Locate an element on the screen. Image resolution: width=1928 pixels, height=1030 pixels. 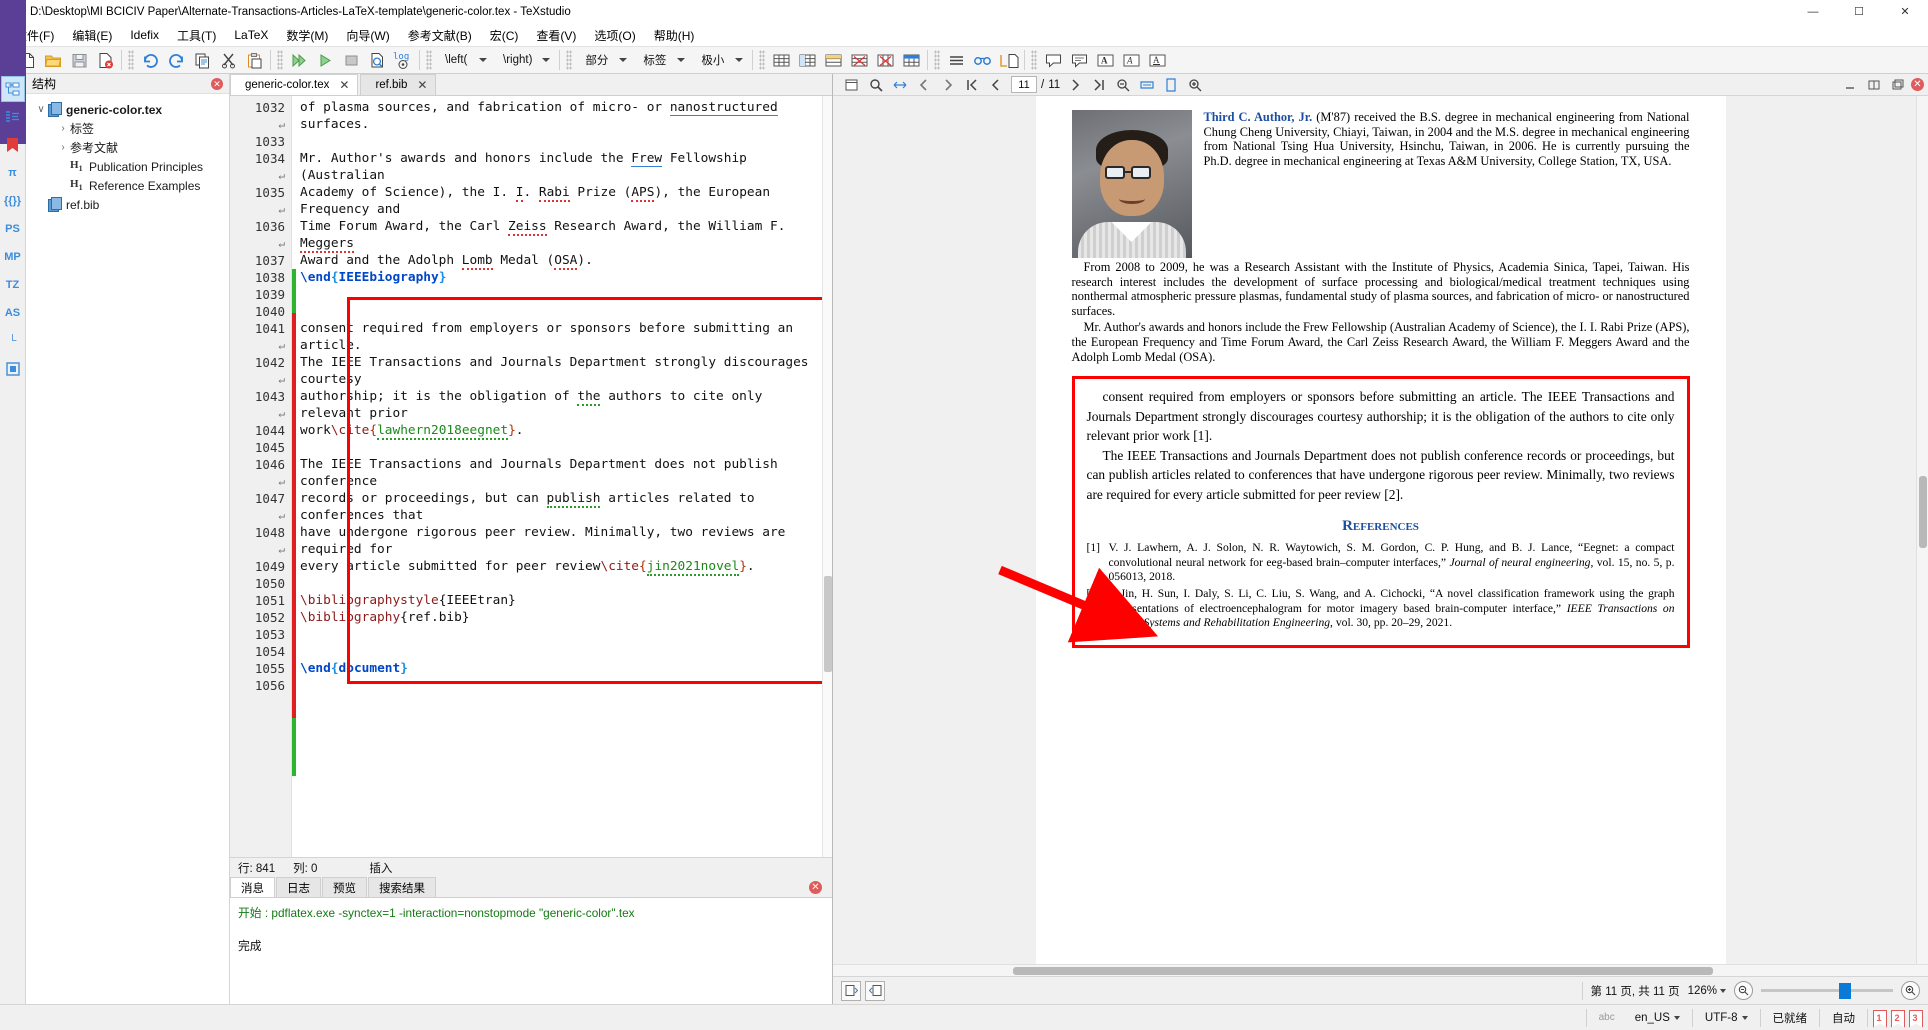
table-col-del-icon is located at coordinates (885, 60).